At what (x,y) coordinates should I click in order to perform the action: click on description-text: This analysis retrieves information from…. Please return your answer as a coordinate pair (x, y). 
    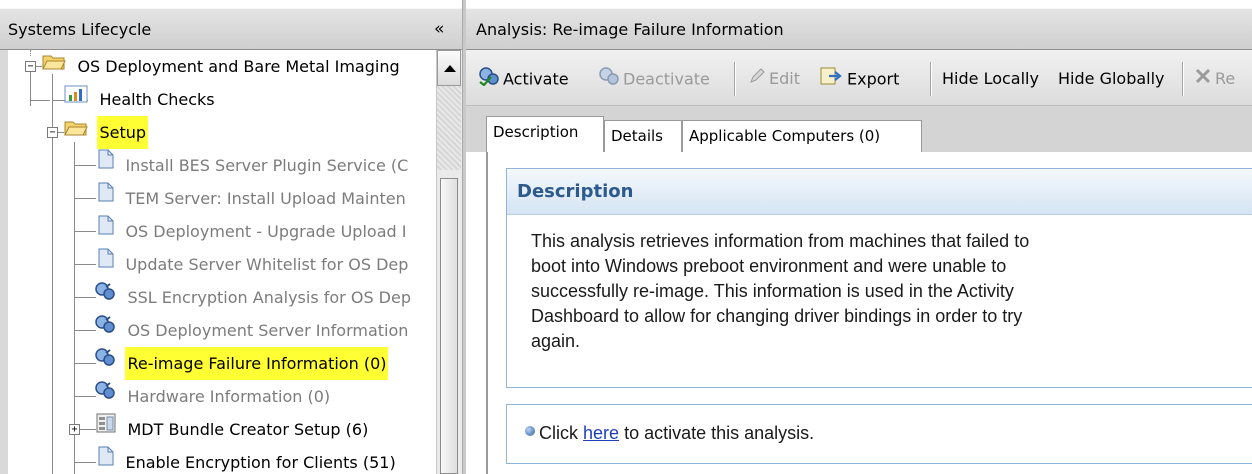
    Looking at the image, I should click on (876, 291).